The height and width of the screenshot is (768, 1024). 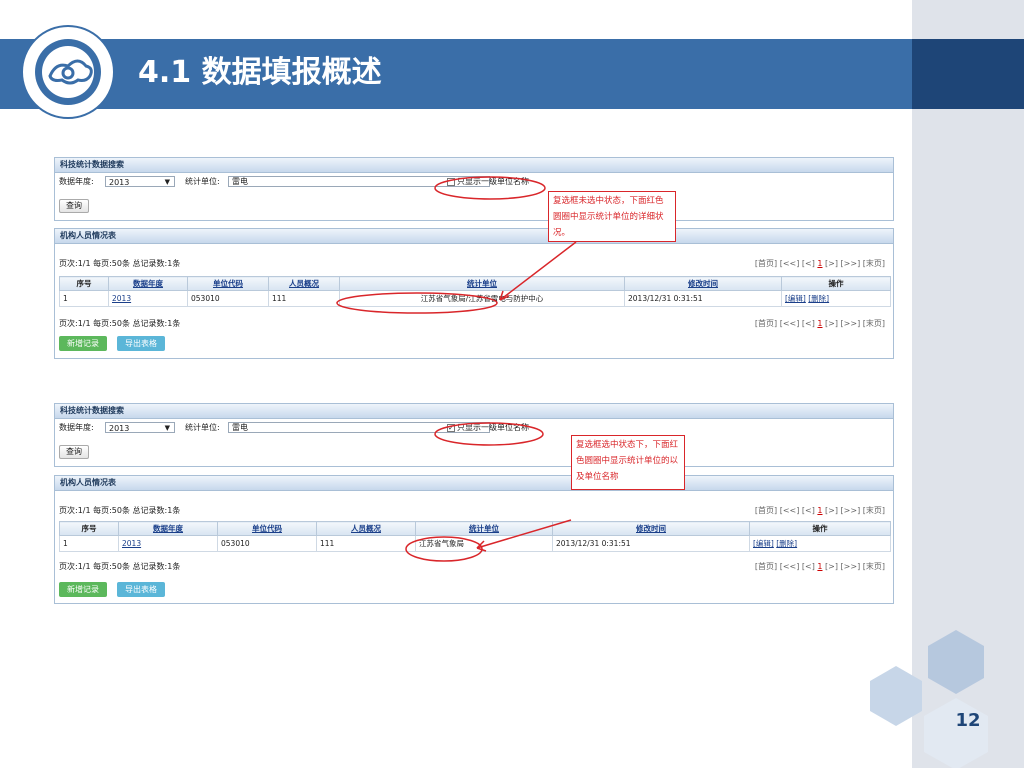 What do you see at coordinates (202, 181) in the screenshot?
I see `unit-label: 统计单位:` at bounding box center [202, 181].